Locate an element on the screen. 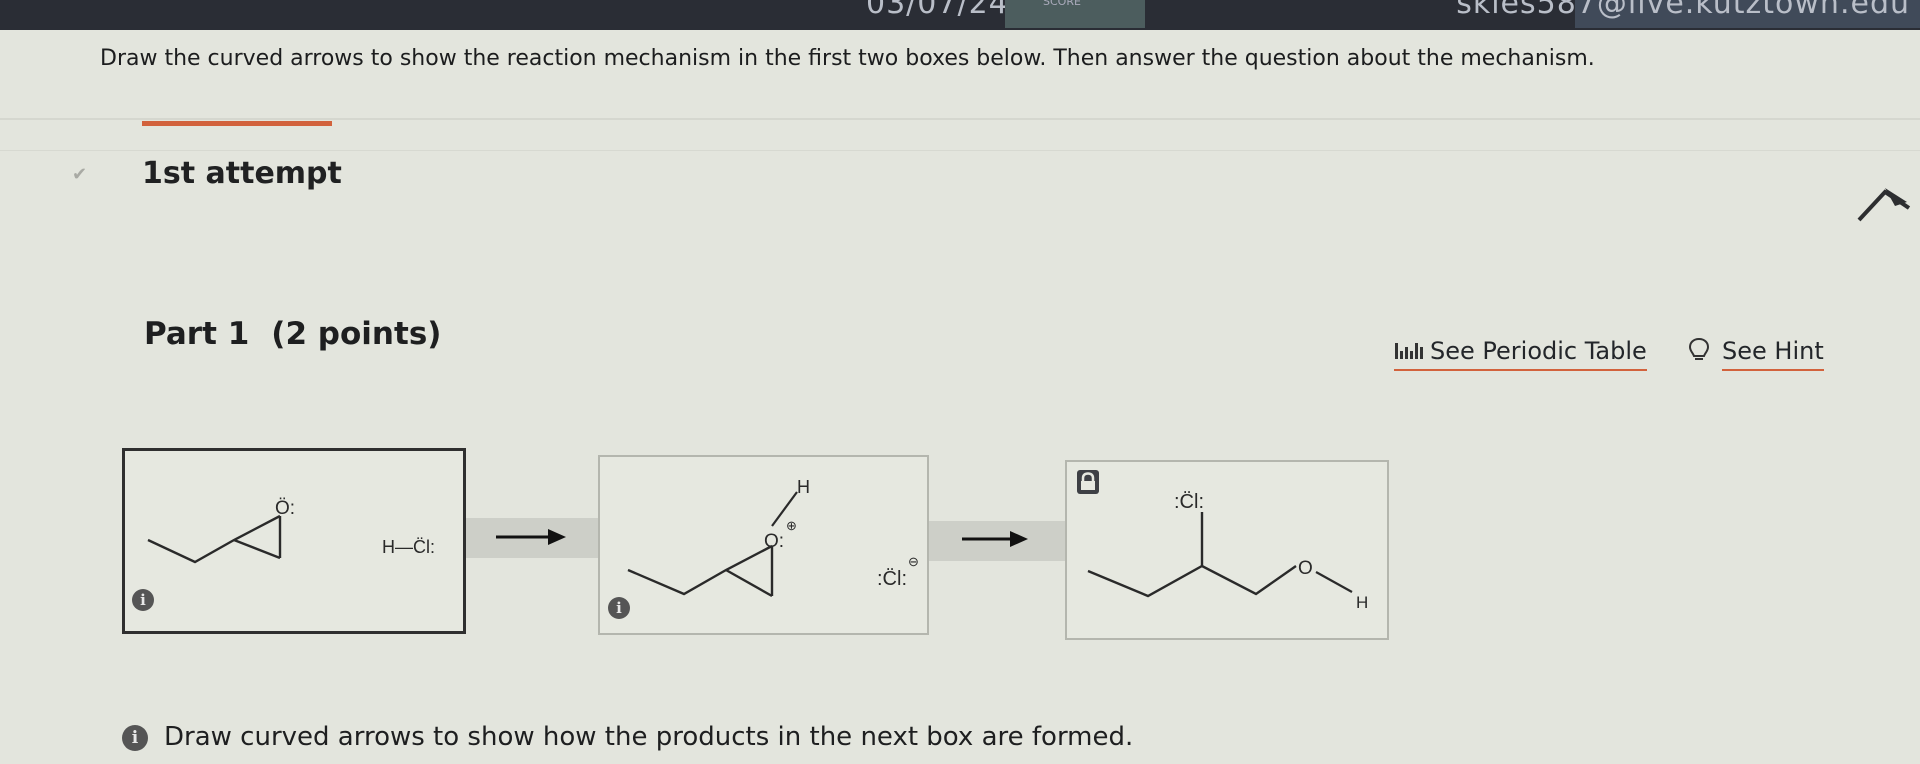  hint-label: See Hint is located at coordinates (1773, 354).